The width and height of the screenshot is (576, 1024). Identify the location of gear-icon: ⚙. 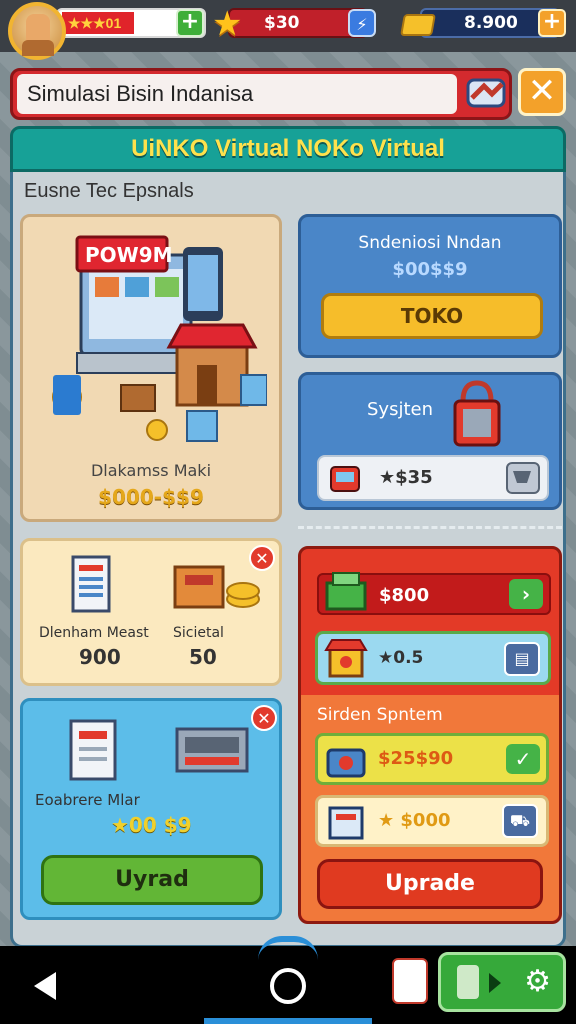
(537, 981).